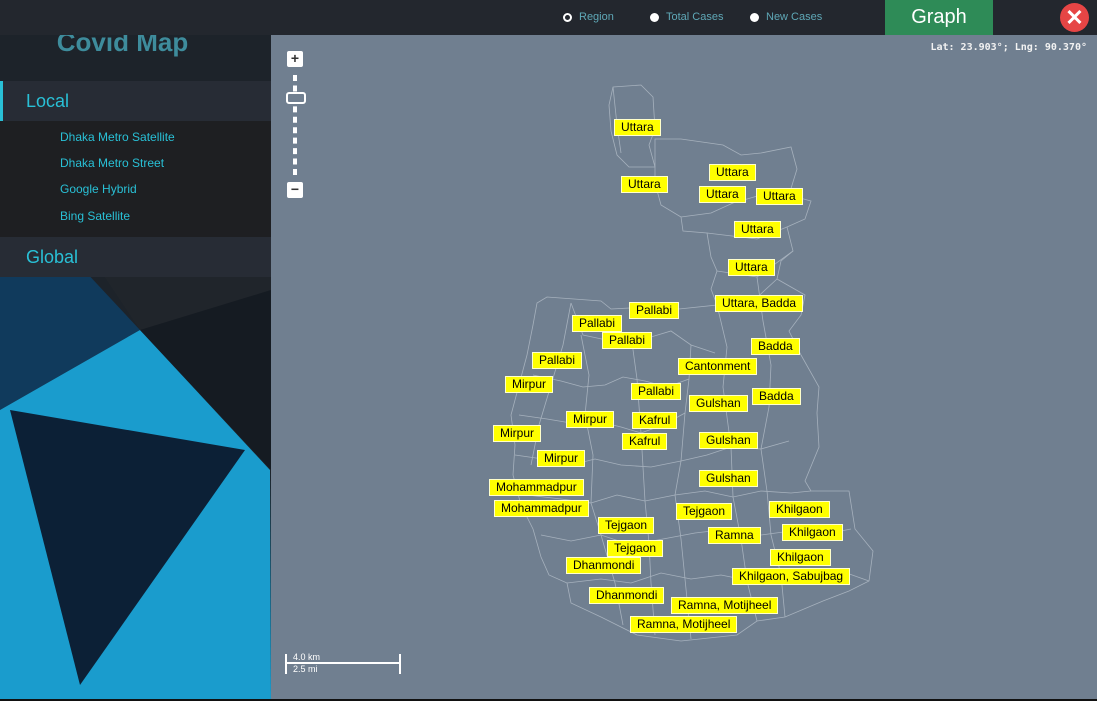  I want to click on map-option-dhaka-metro-satellite: Dhaka Metro Satellite, so click(117, 137).